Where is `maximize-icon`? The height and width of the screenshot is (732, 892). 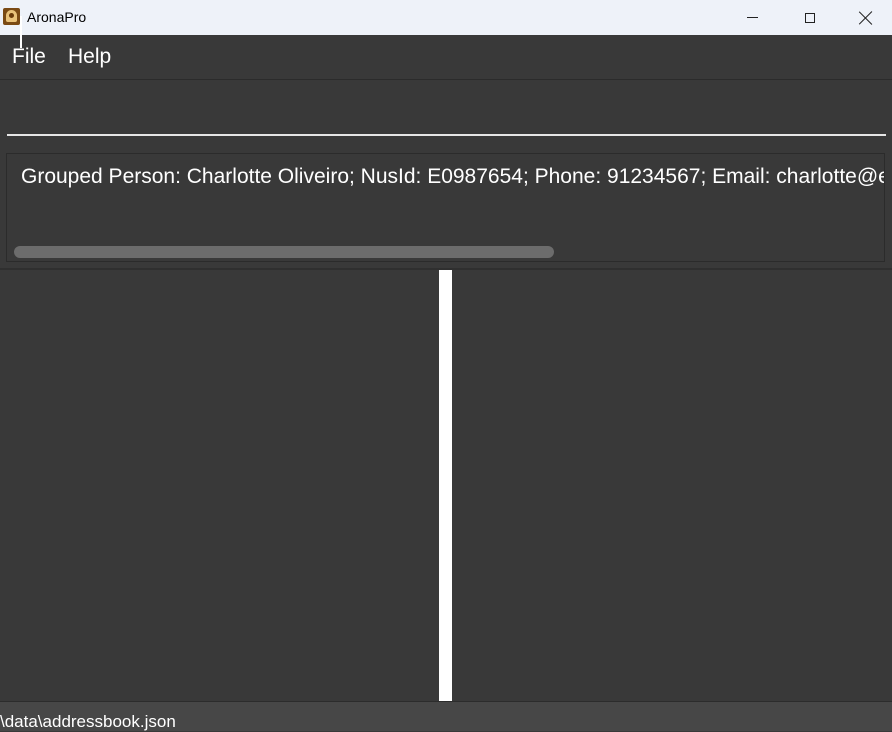
maximize-icon is located at coordinates (810, 17).